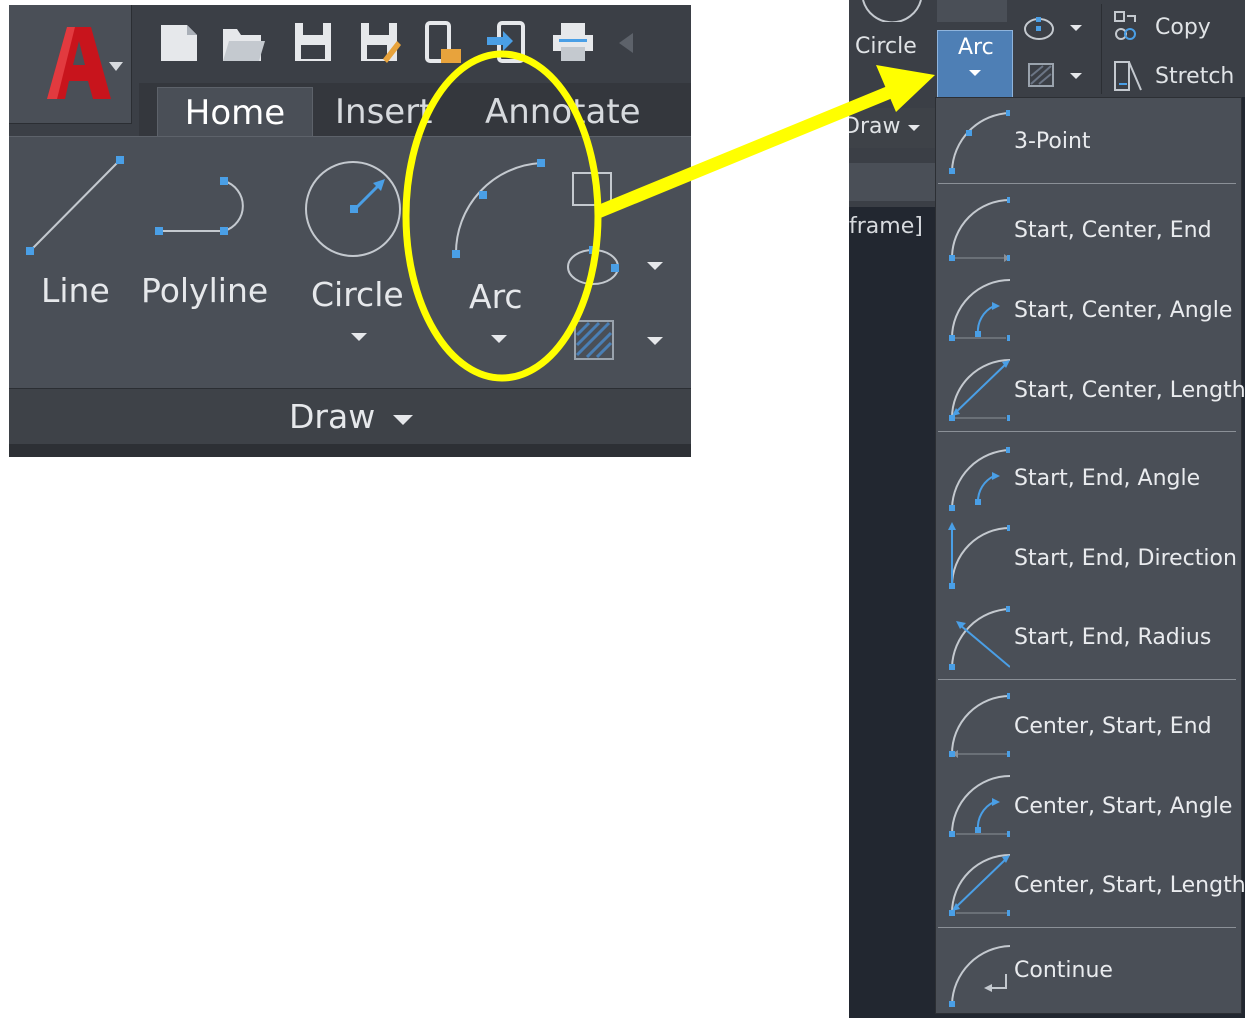  Describe the element at coordinates (979, 976) in the screenshot. I see `arc-continue-icon` at that location.